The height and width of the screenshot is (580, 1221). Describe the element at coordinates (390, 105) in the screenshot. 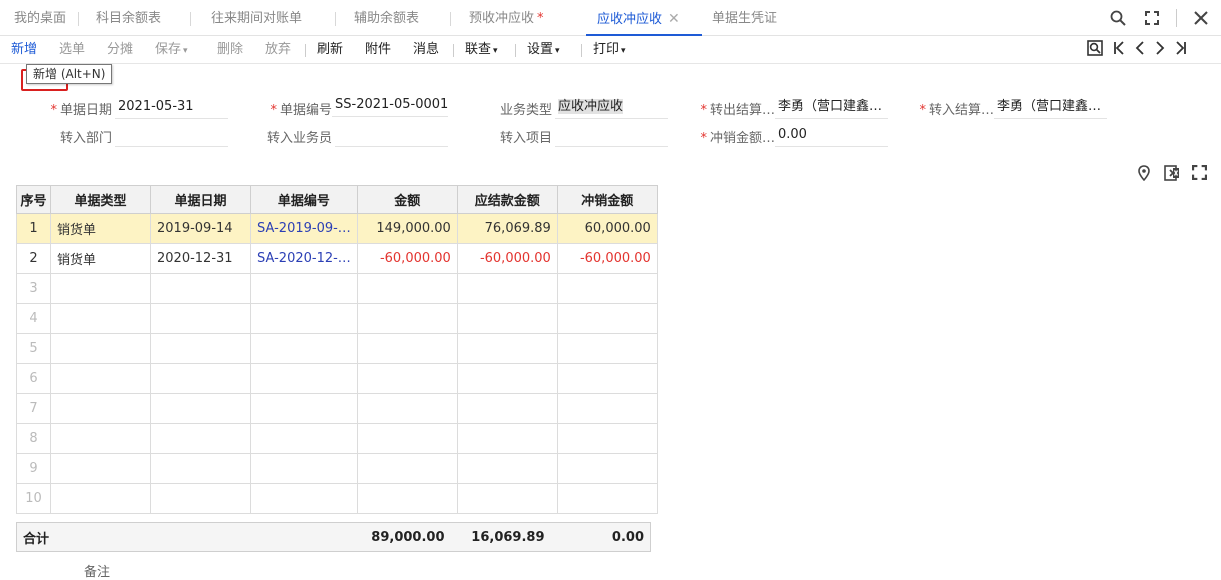

I see `doc-no-field: SS-2021-05-0001` at that location.